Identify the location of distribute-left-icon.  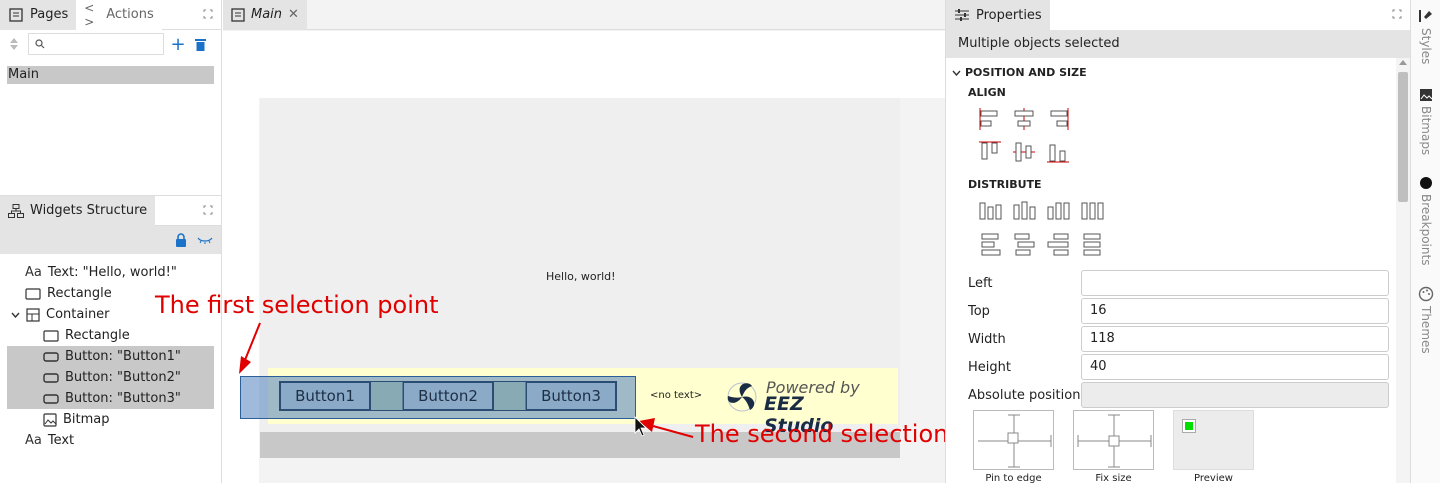
(990, 211).